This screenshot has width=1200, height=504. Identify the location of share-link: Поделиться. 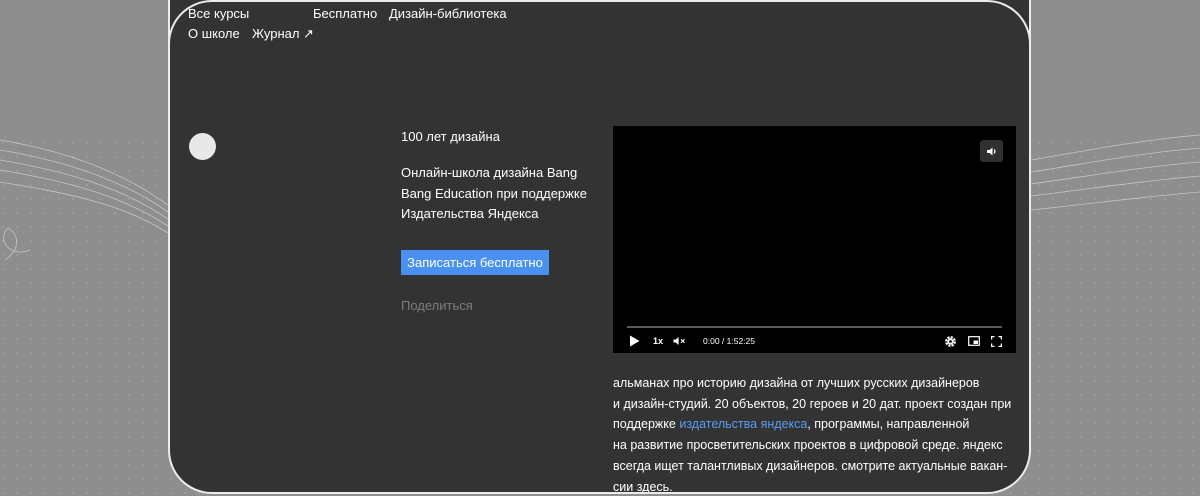
(437, 305).